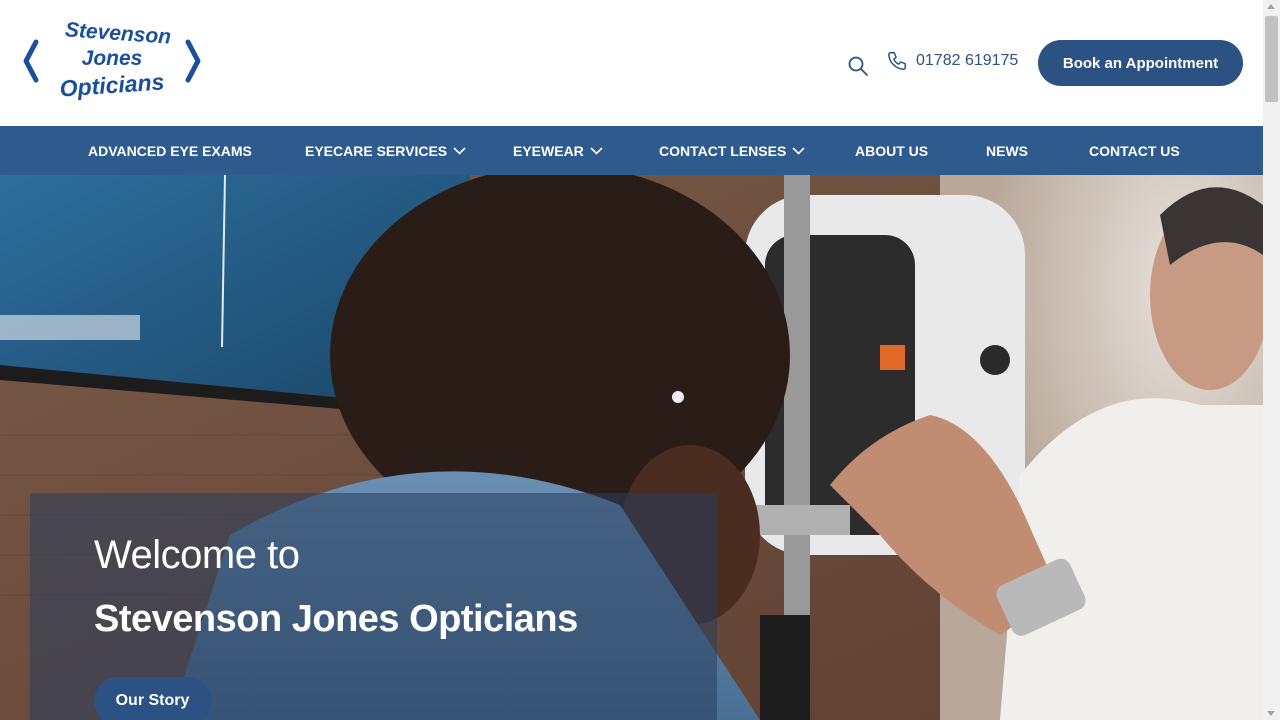 The width and height of the screenshot is (1280, 720). I want to click on nav-item-contact-lenses: CONTACT LENSES, so click(732, 150).